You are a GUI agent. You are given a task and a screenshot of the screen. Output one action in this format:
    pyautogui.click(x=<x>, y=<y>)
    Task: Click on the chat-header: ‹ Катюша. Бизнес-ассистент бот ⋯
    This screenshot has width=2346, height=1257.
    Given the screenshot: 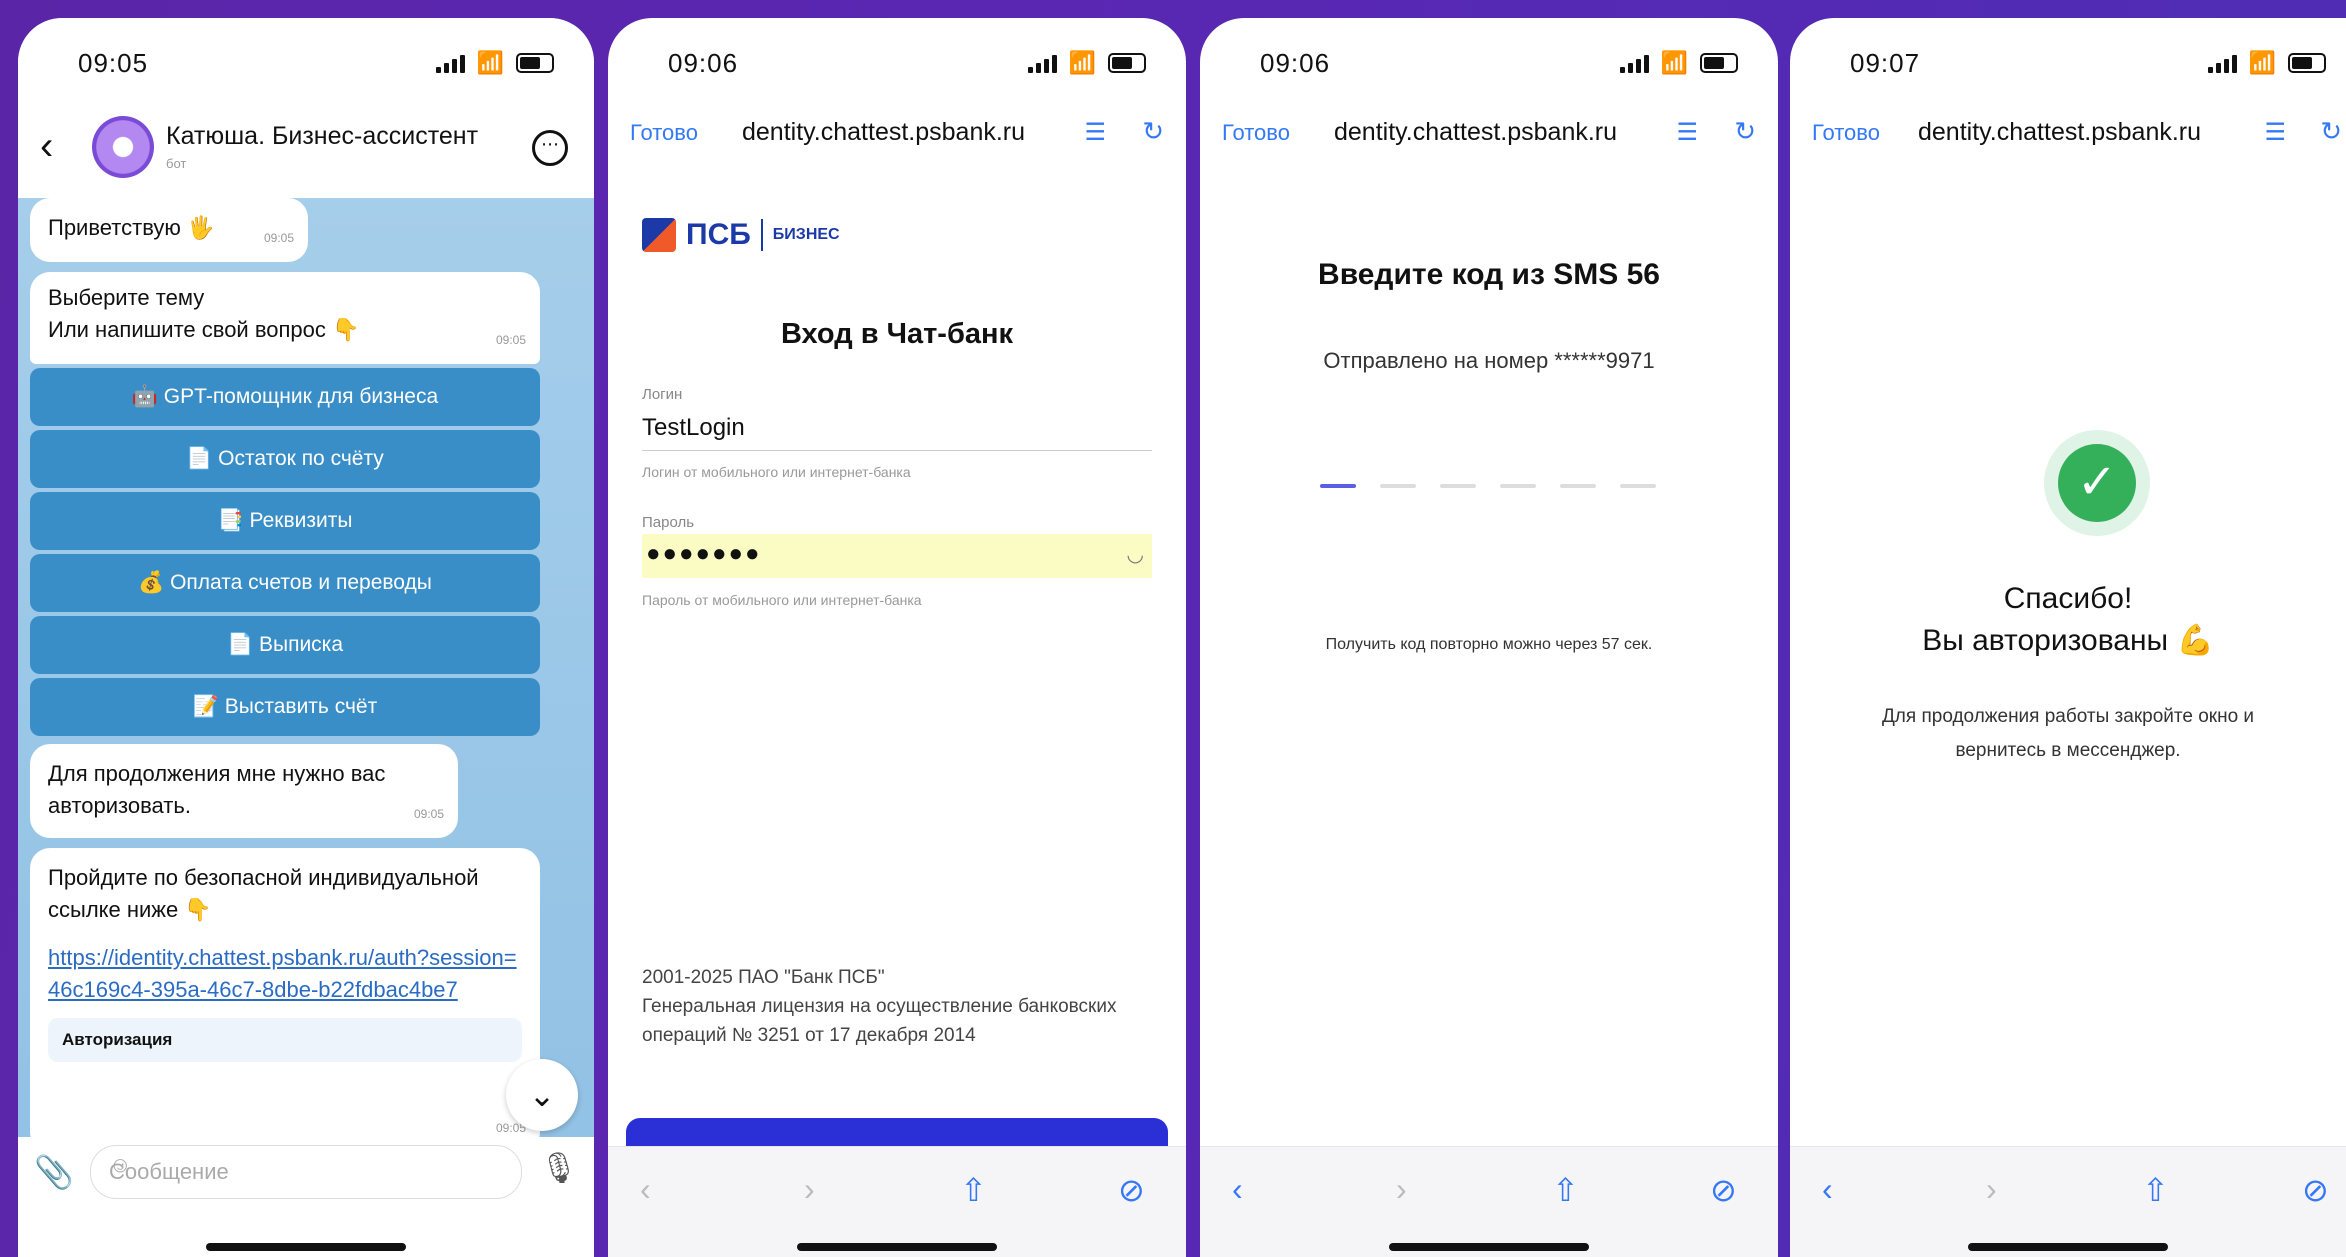 What is the action you would take?
    pyautogui.click(x=306, y=143)
    